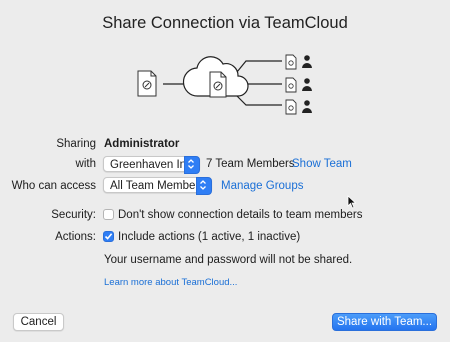  What do you see at coordinates (73, 215) in the screenshot?
I see `security-label: Security:` at bounding box center [73, 215].